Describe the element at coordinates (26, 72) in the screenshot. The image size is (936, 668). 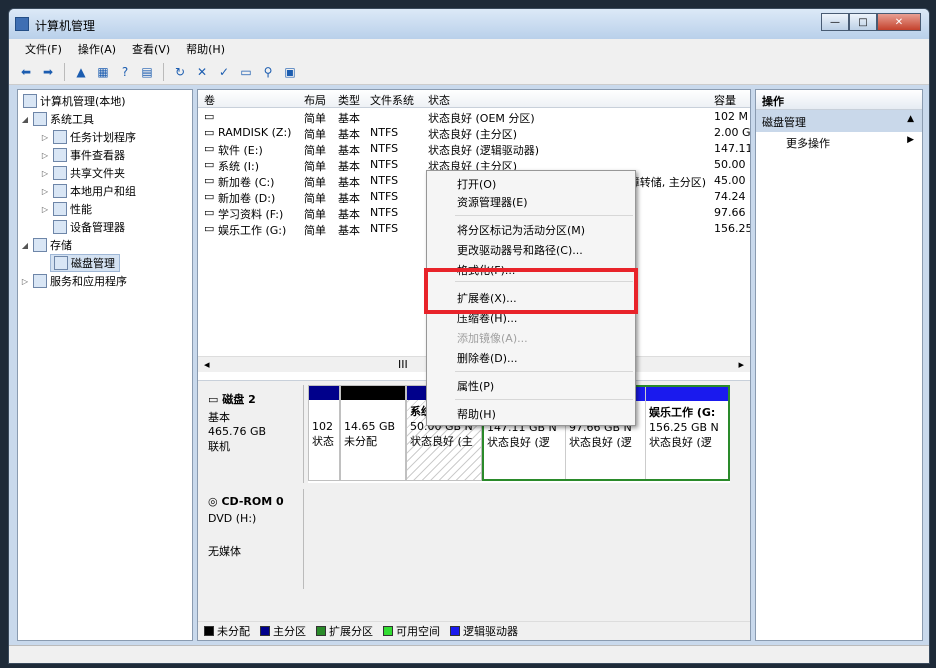
I see `back-arrow-icon: ⬅` at that location.